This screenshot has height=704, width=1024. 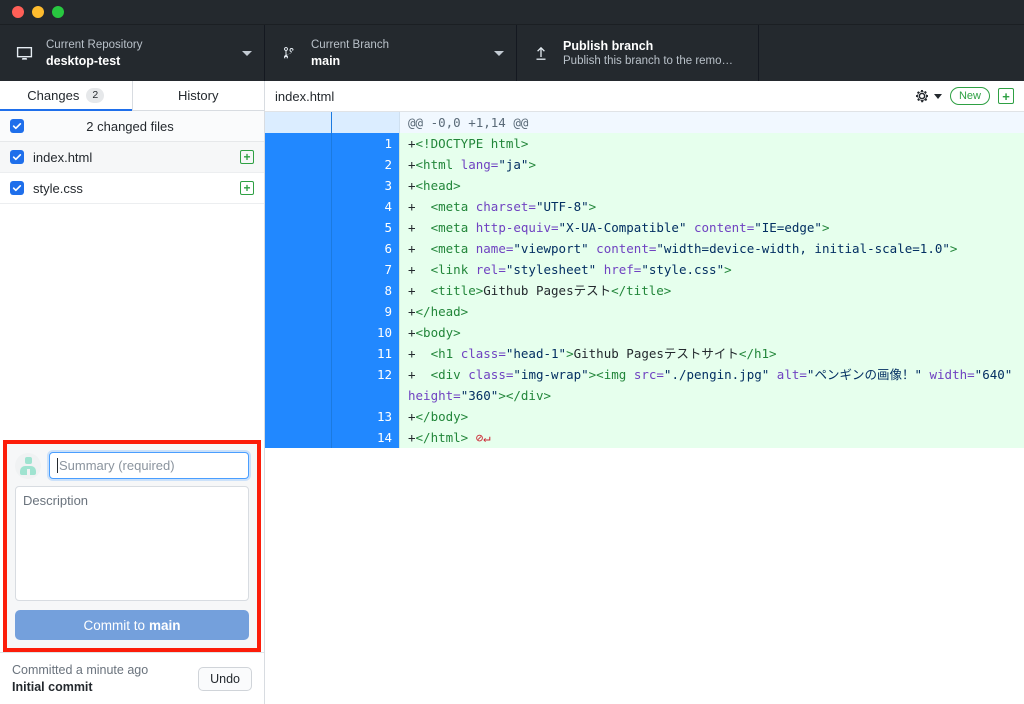 I want to click on commit-button-prefix: Commit to, so click(x=114, y=625).